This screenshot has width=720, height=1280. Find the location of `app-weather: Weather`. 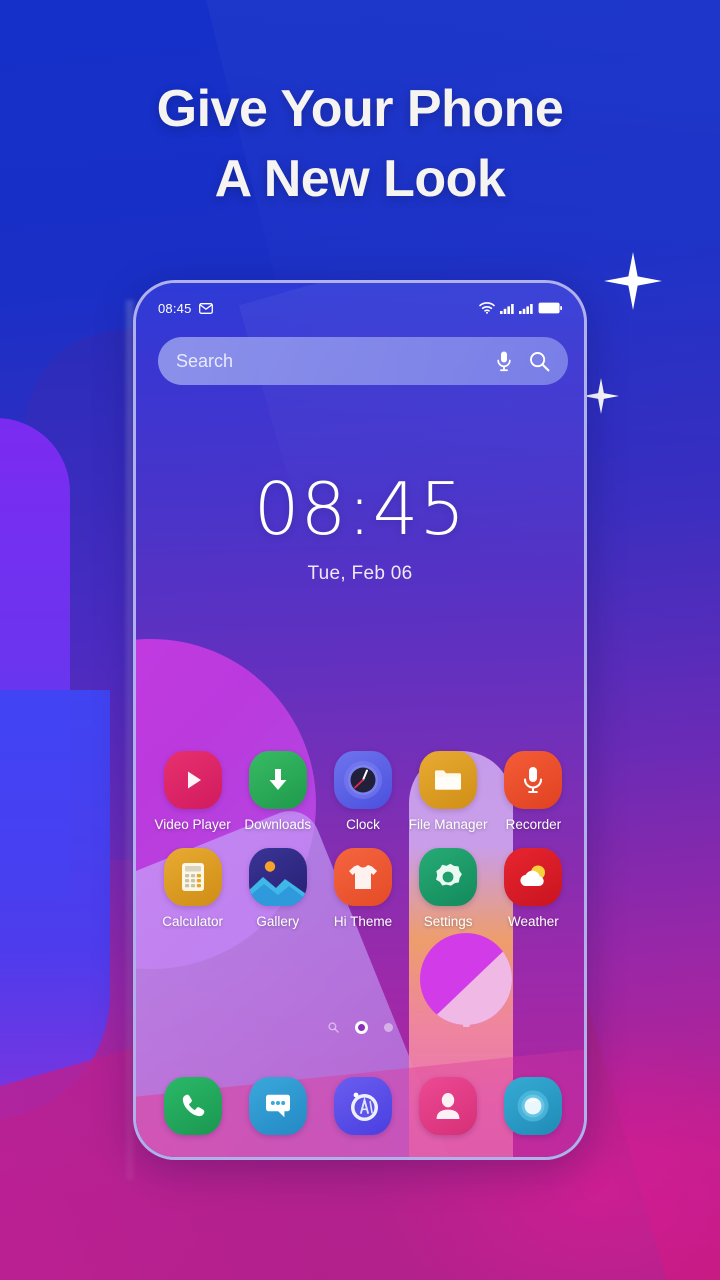

app-weather: Weather is located at coordinates (533, 888).